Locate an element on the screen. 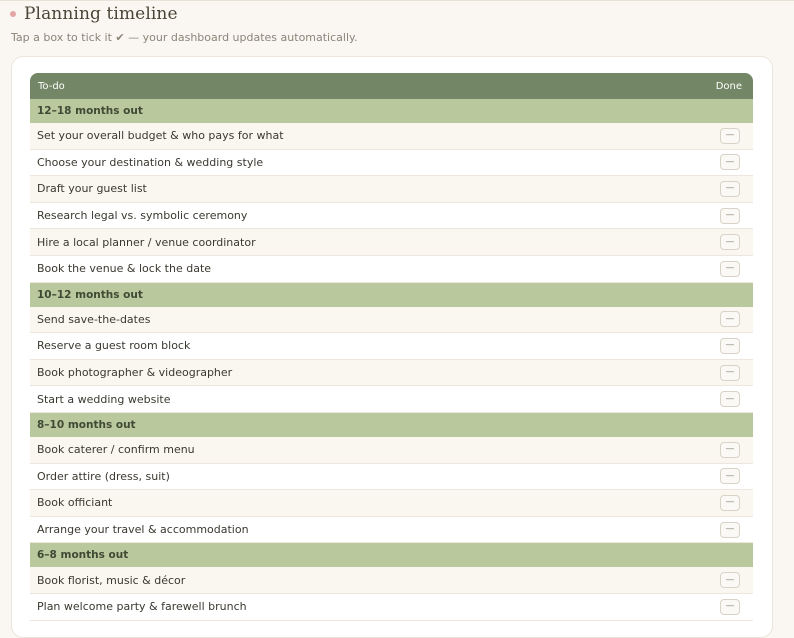  todo-label: Research legal vs. symbolic ceremony is located at coordinates (142, 216).